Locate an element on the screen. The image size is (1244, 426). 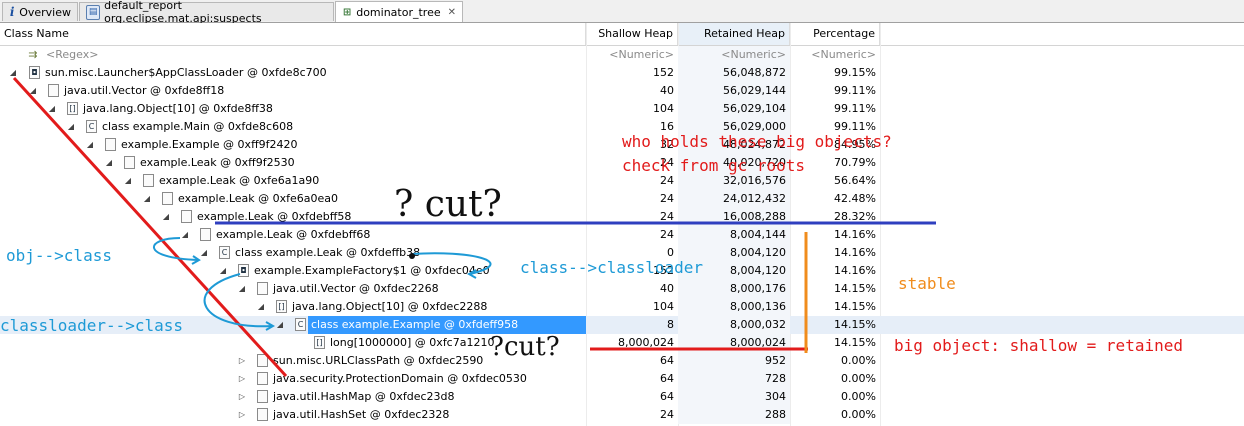
annotation-check-gc-roots: check from gc roots is located at coordinates (714, 165).